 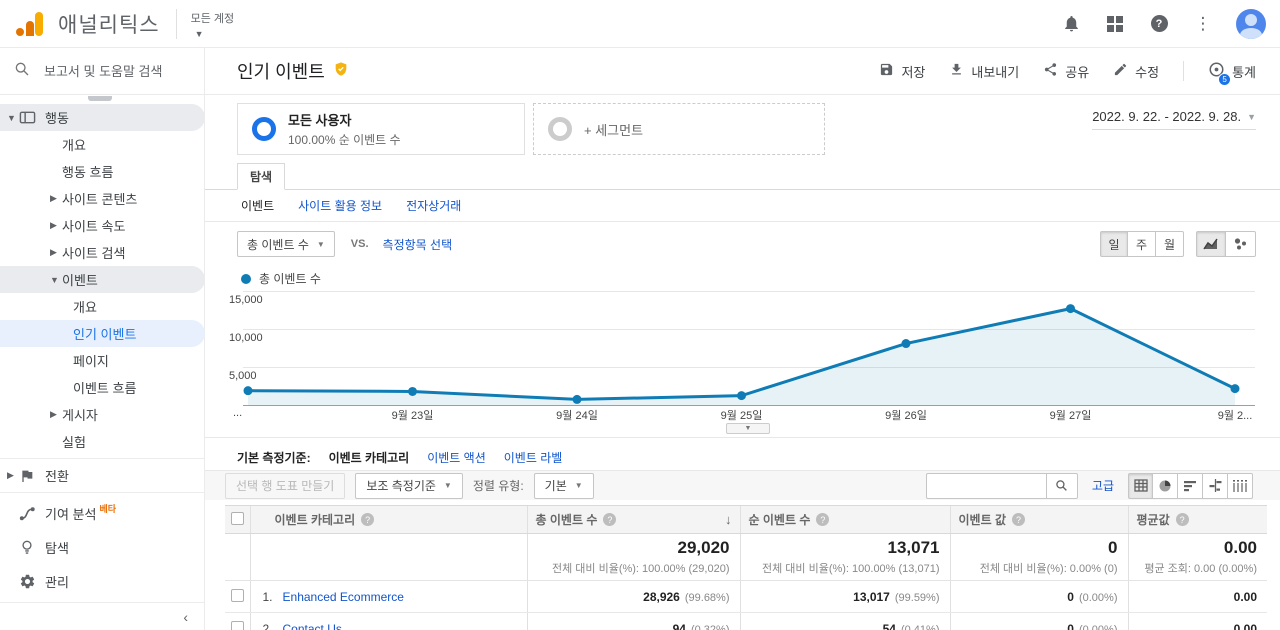 I want to click on sidebar-item-conversions: ▶ 전환, so click(x=102, y=475).